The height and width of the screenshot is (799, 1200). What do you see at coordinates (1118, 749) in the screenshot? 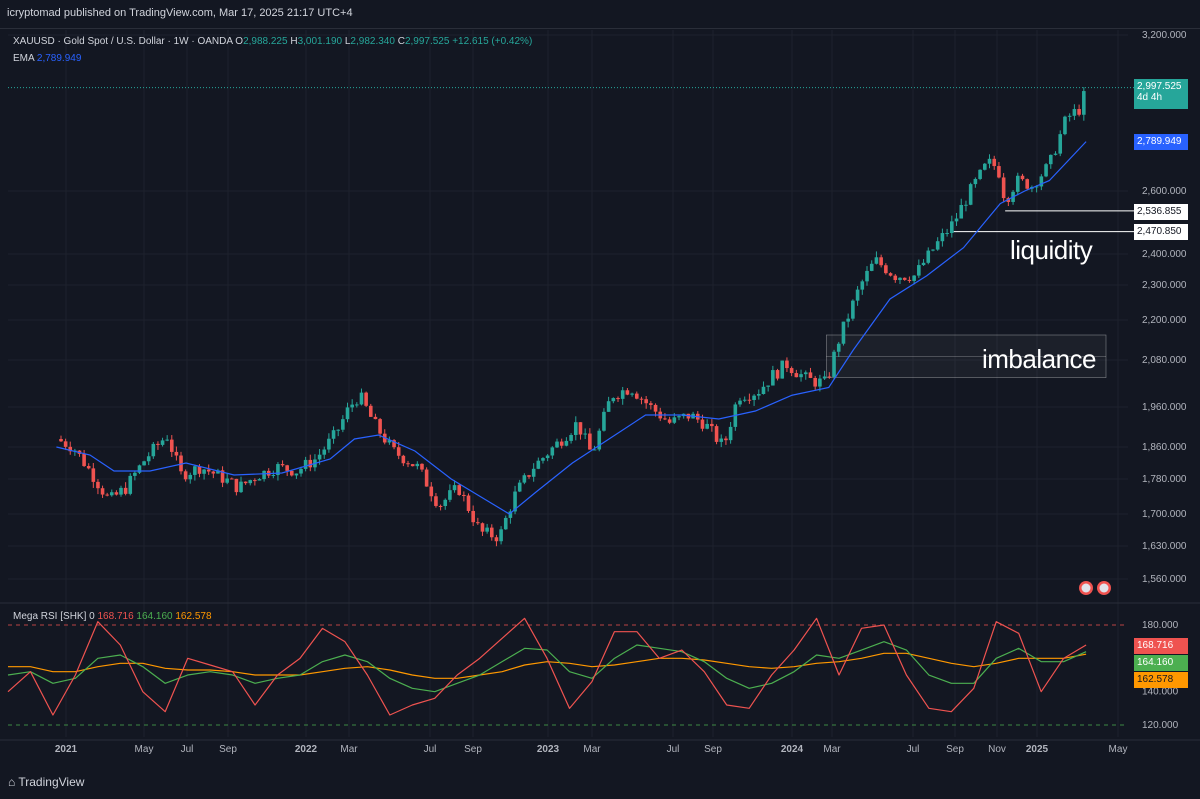
I see `x-tick-label: May` at bounding box center [1118, 749].